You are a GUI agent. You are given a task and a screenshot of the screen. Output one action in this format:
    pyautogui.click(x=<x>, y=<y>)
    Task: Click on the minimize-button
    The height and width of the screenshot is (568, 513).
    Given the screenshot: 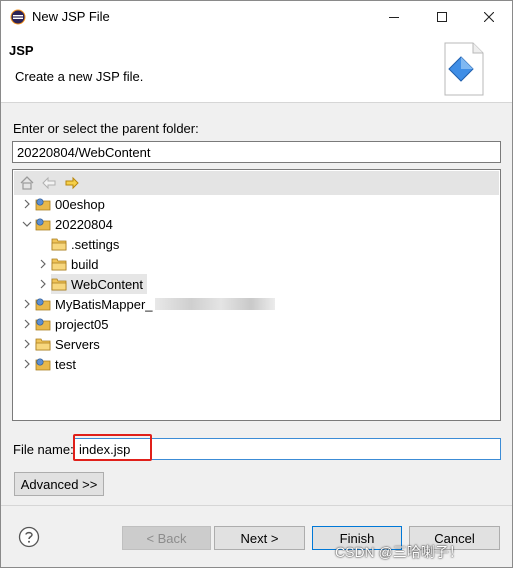 What is the action you would take?
    pyautogui.click(x=394, y=17)
    